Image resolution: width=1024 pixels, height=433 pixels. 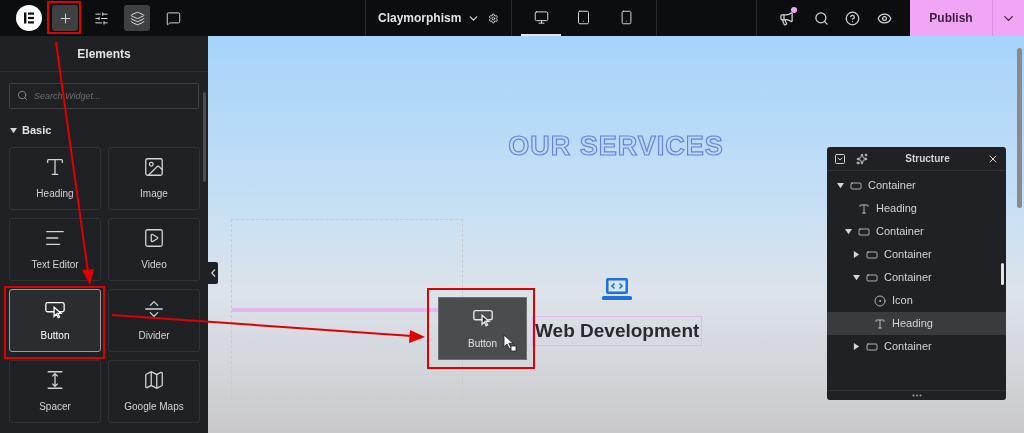 What do you see at coordinates (616, 146) in the screenshot?
I see `section-heading: OUR SERVICES` at bounding box center [616, 146].